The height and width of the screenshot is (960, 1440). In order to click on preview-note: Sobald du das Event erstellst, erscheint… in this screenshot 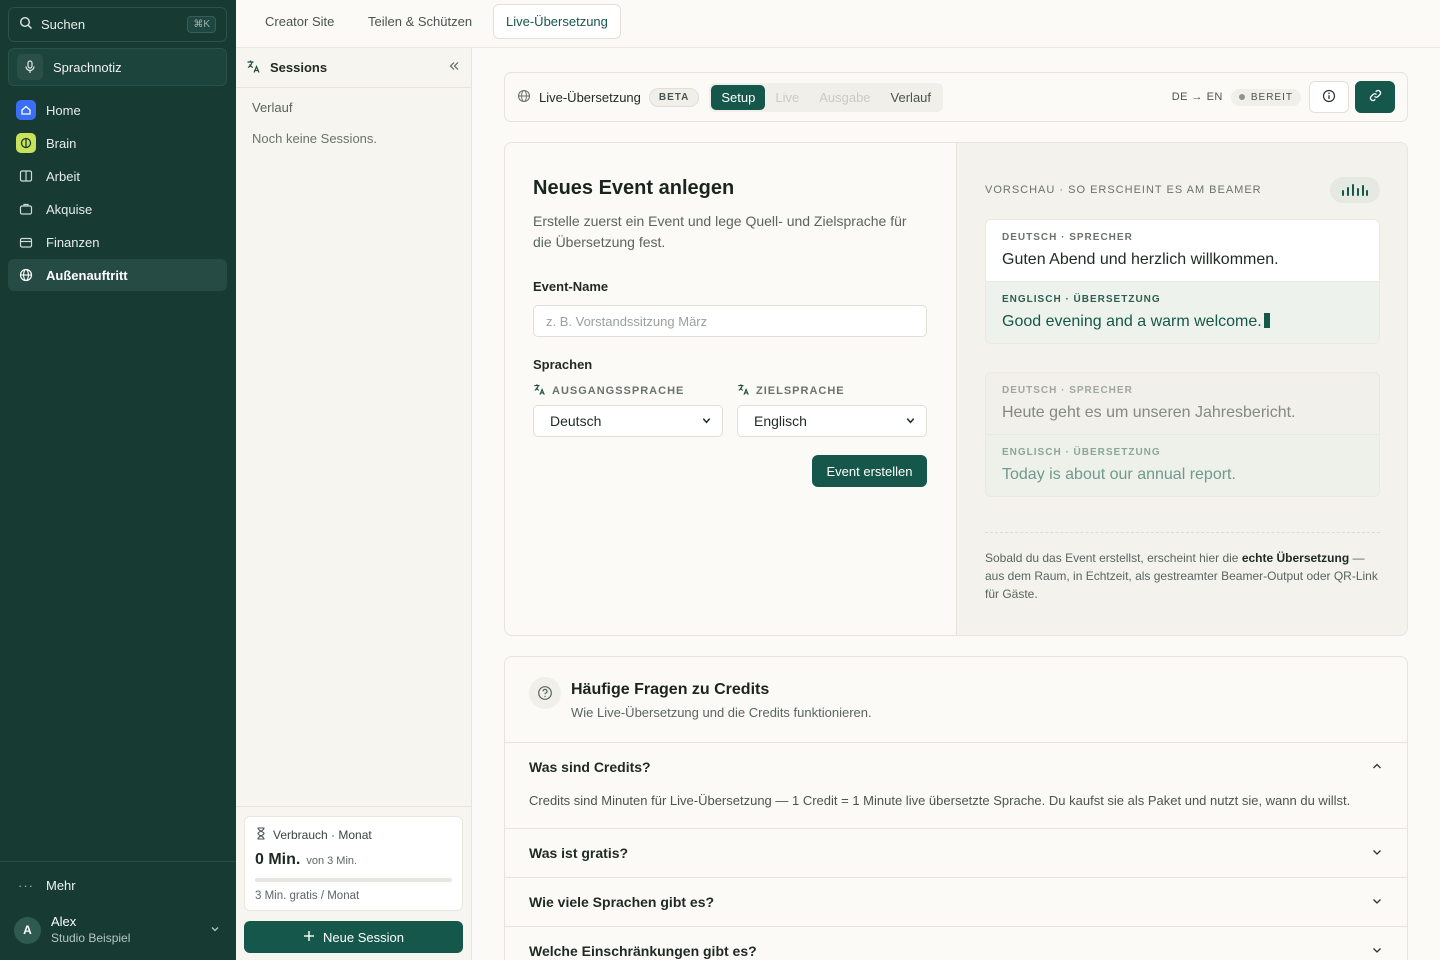, I will do `click(1182, 576)`.